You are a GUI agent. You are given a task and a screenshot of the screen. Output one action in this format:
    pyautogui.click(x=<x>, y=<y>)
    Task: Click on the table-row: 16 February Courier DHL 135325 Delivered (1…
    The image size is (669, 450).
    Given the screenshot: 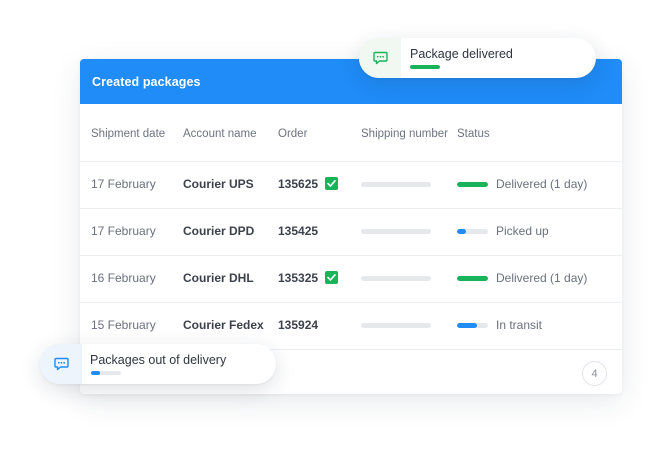 What is the action you would take?
    pyautogui.click(x=351, y=279)
    